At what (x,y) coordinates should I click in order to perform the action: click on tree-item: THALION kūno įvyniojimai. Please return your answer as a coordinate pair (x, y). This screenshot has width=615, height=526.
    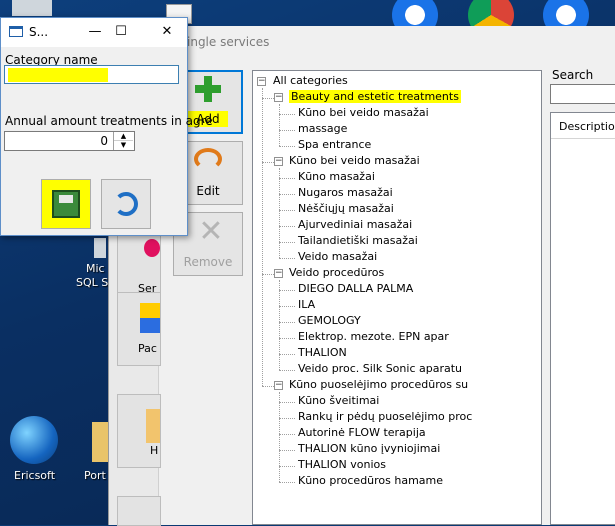
    Looking at the image, I should click on (369, 448).